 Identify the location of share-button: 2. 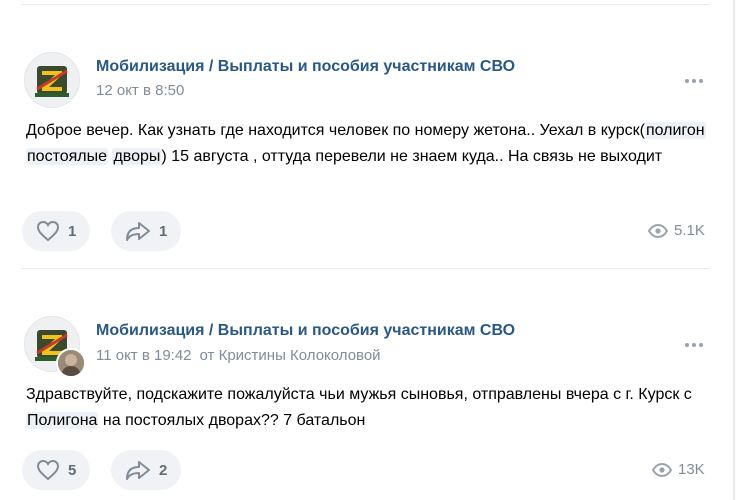
(146, 470).